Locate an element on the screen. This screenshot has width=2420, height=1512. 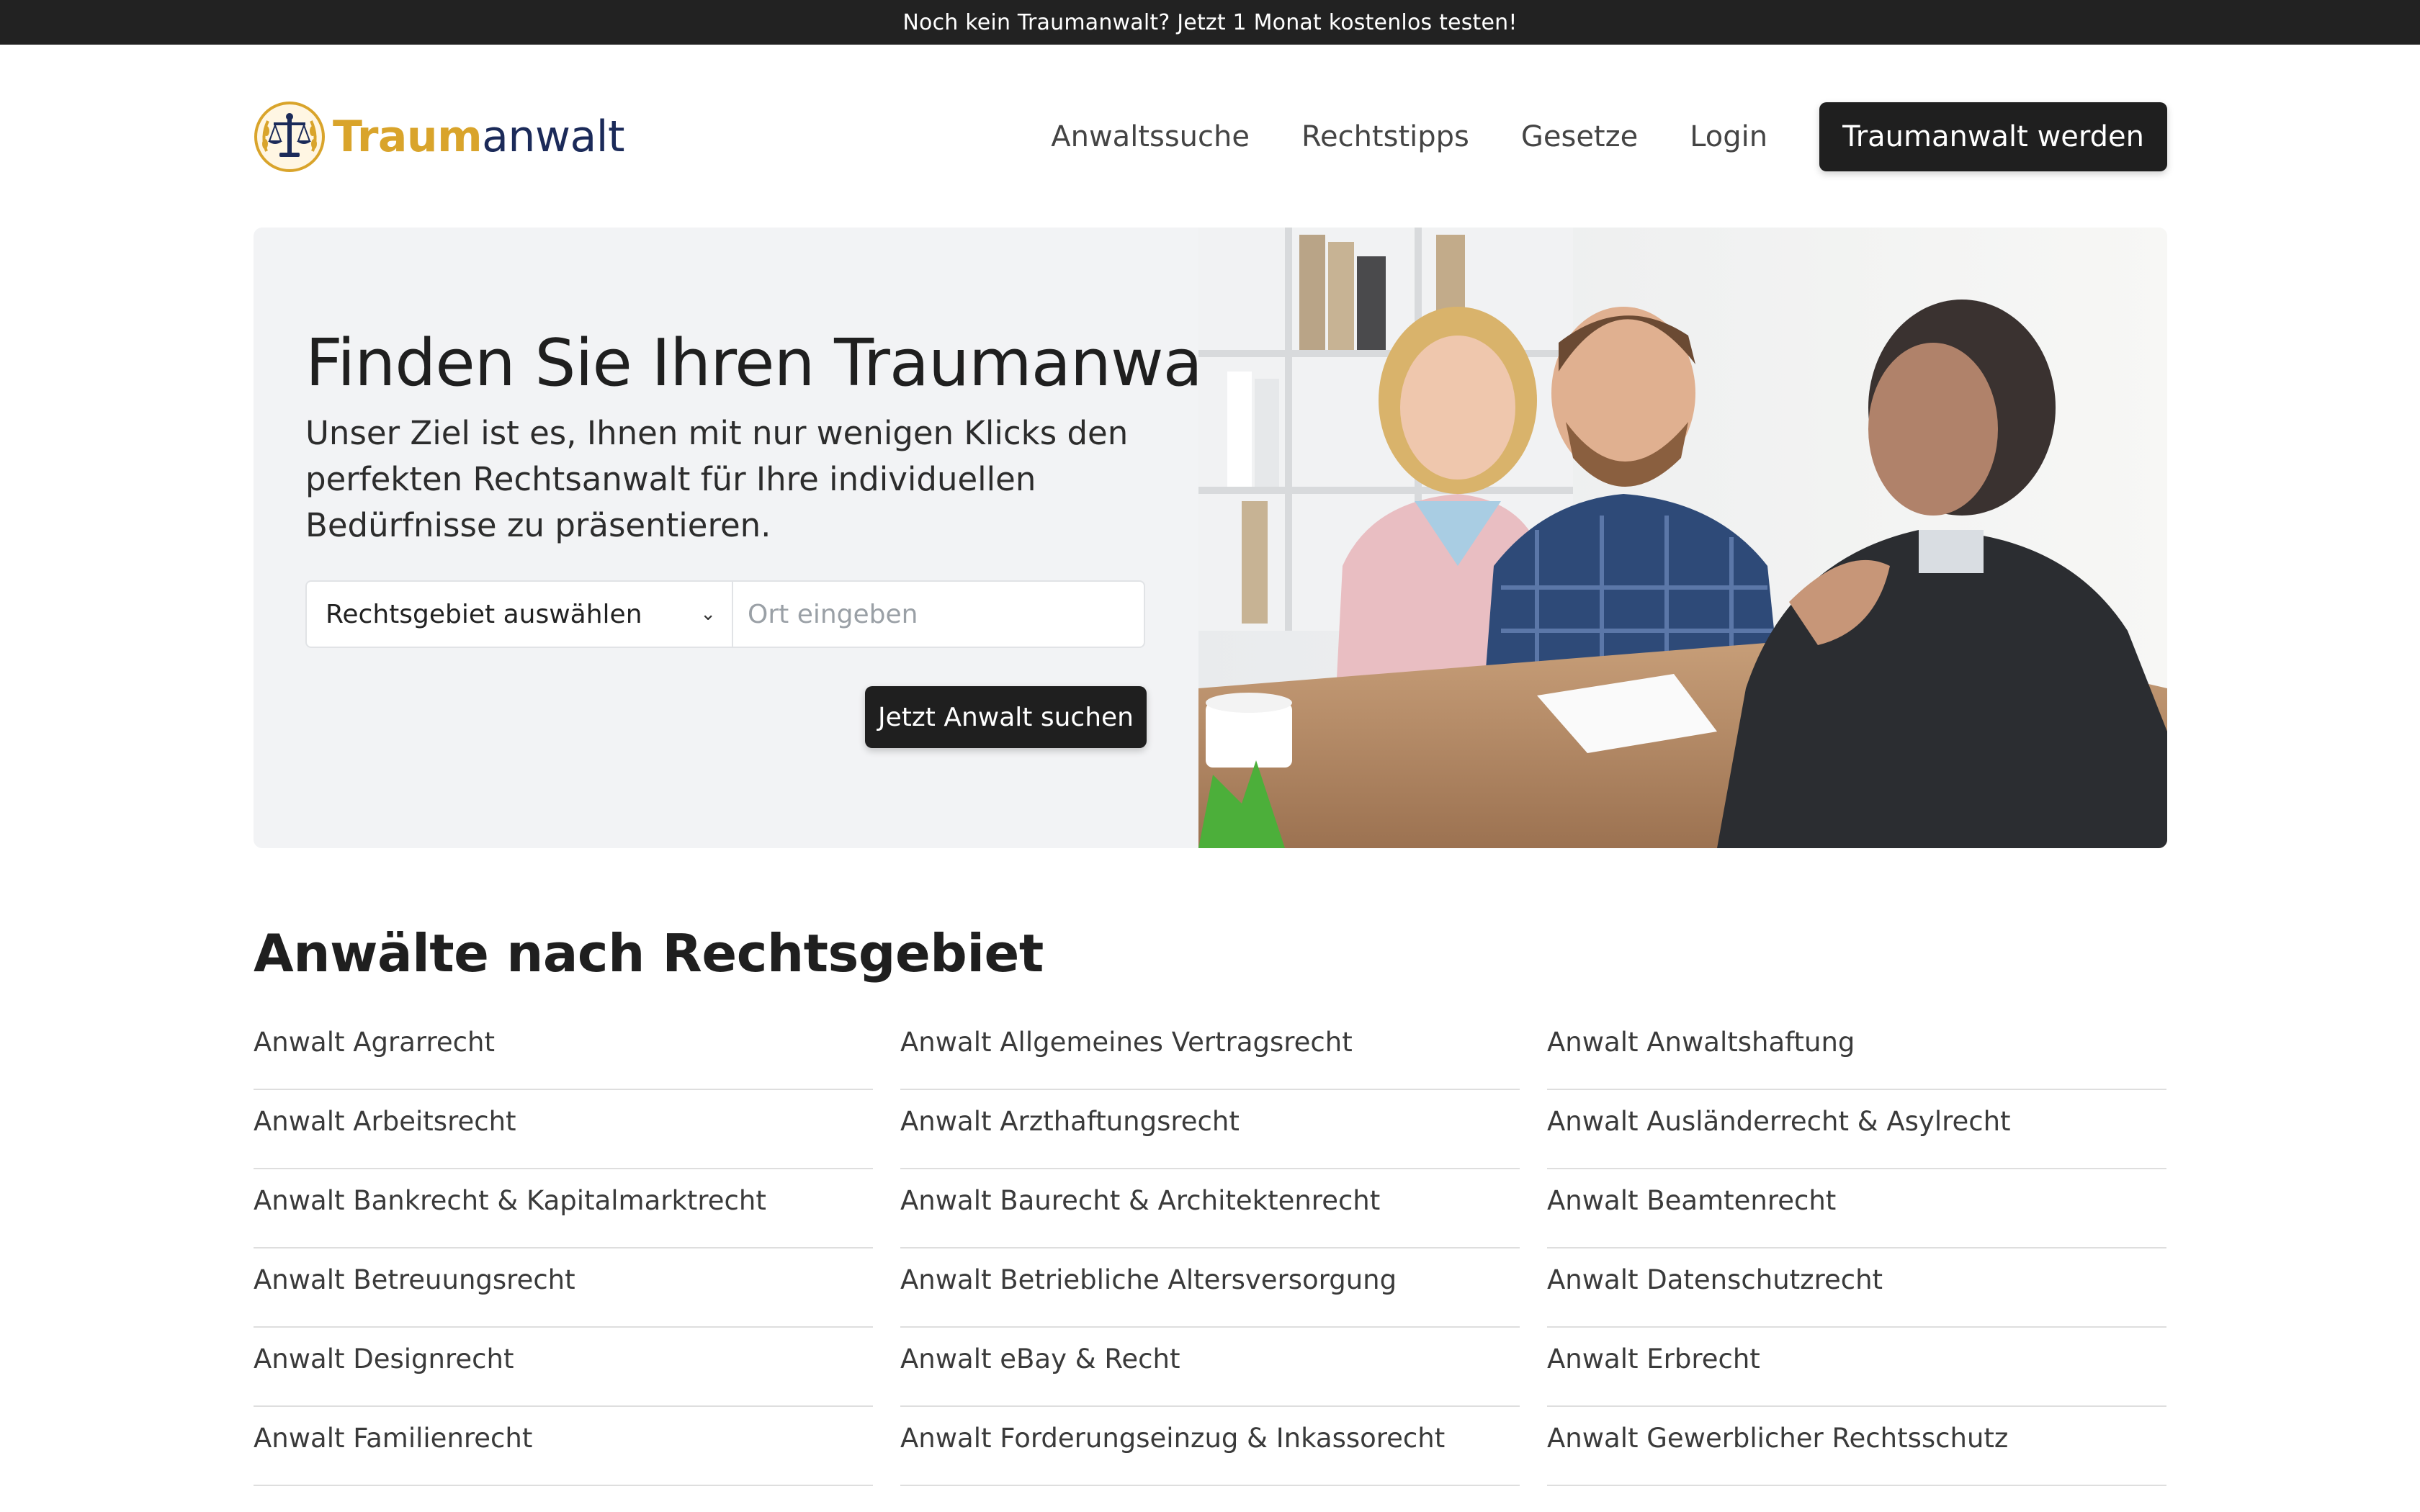
nav-gesetze: Gesetze is located at coordinates (1579, 136).